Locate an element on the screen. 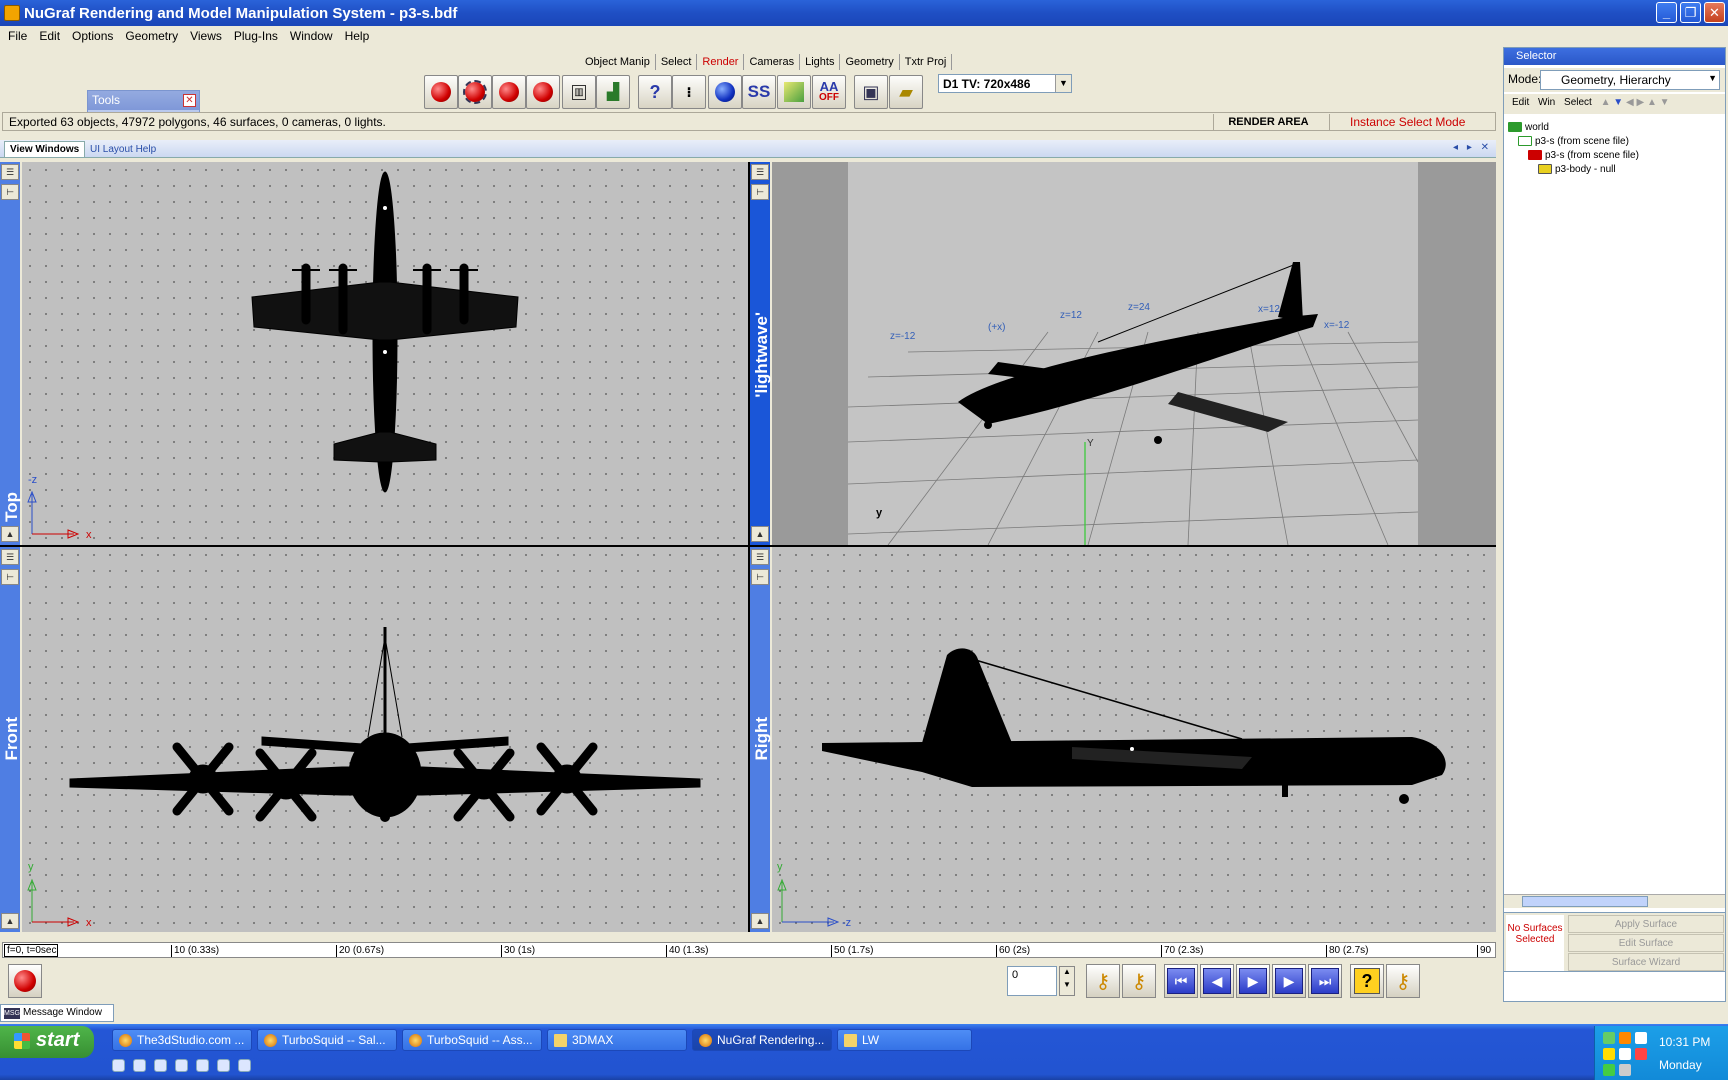 Image resolution: width=1728 pixels, height=1080 pixels. selector-edit: Edit is located at coordinates (1520, 102).